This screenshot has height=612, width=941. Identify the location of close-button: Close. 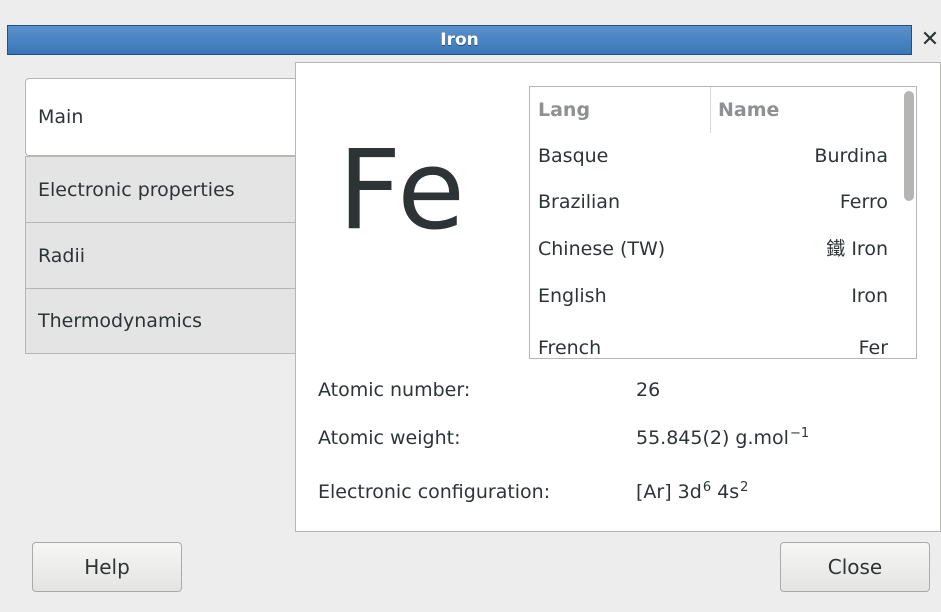
(855, 567).